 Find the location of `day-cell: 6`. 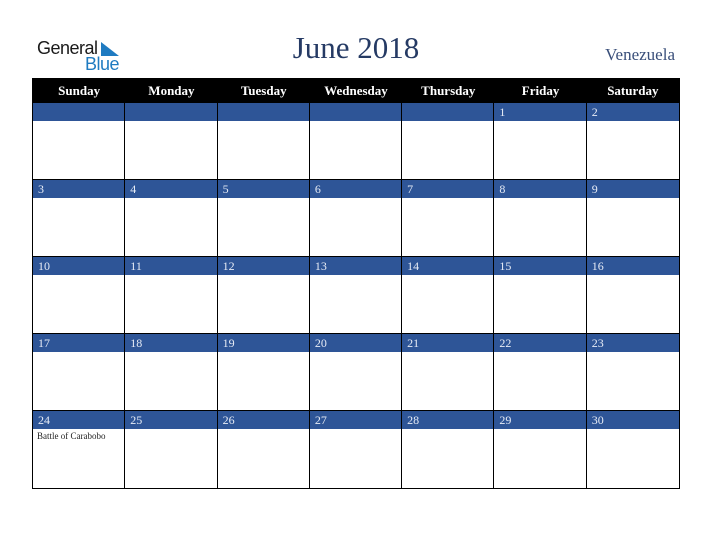

day-cell: 6 is located at coordinates (356, 218).